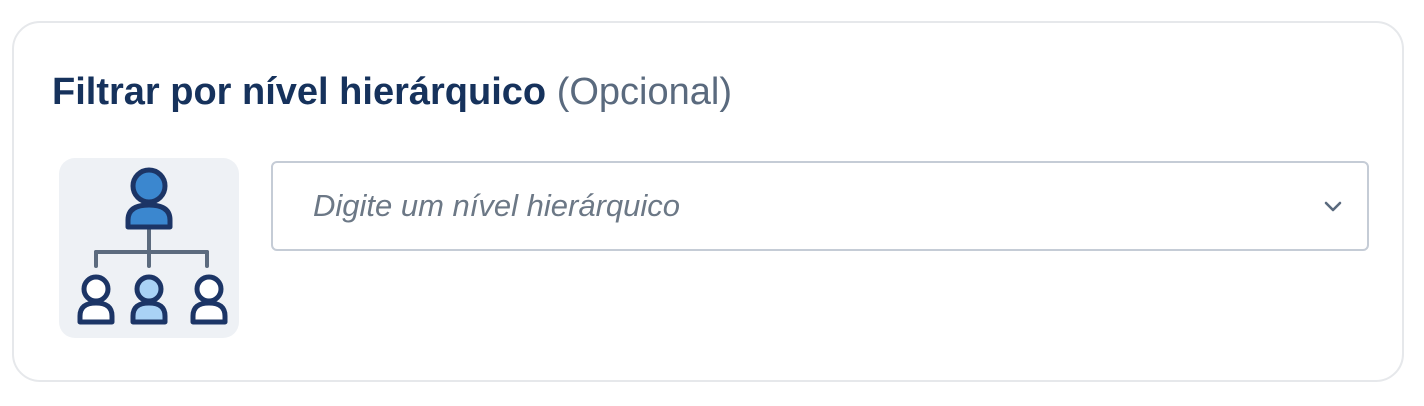  What do you see at coordinates (644, 92) in the screenshot?
I see `optional-label: (Opcional)` at bounding box center [644, 92].